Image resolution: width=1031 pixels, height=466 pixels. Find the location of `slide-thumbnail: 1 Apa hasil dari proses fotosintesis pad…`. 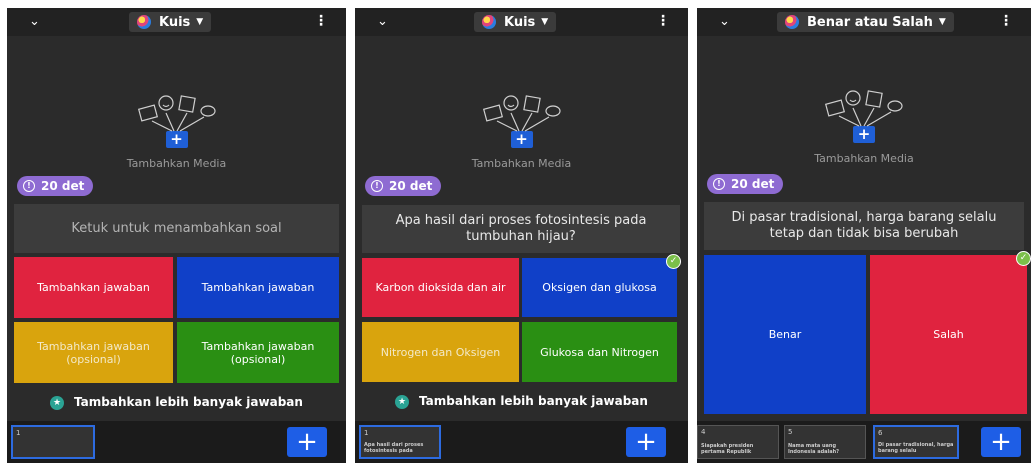

slide-thumbnail: 1 Apa hasil dari proses fotosintesis pad… is located at coordinates (400, 442).